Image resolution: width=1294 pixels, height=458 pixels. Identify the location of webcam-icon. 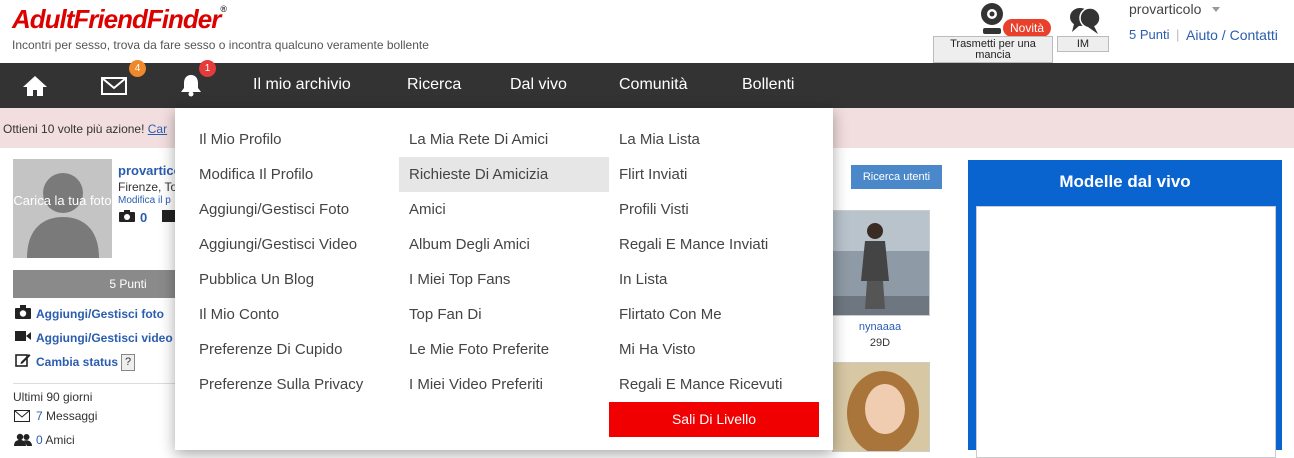
(992, 19).